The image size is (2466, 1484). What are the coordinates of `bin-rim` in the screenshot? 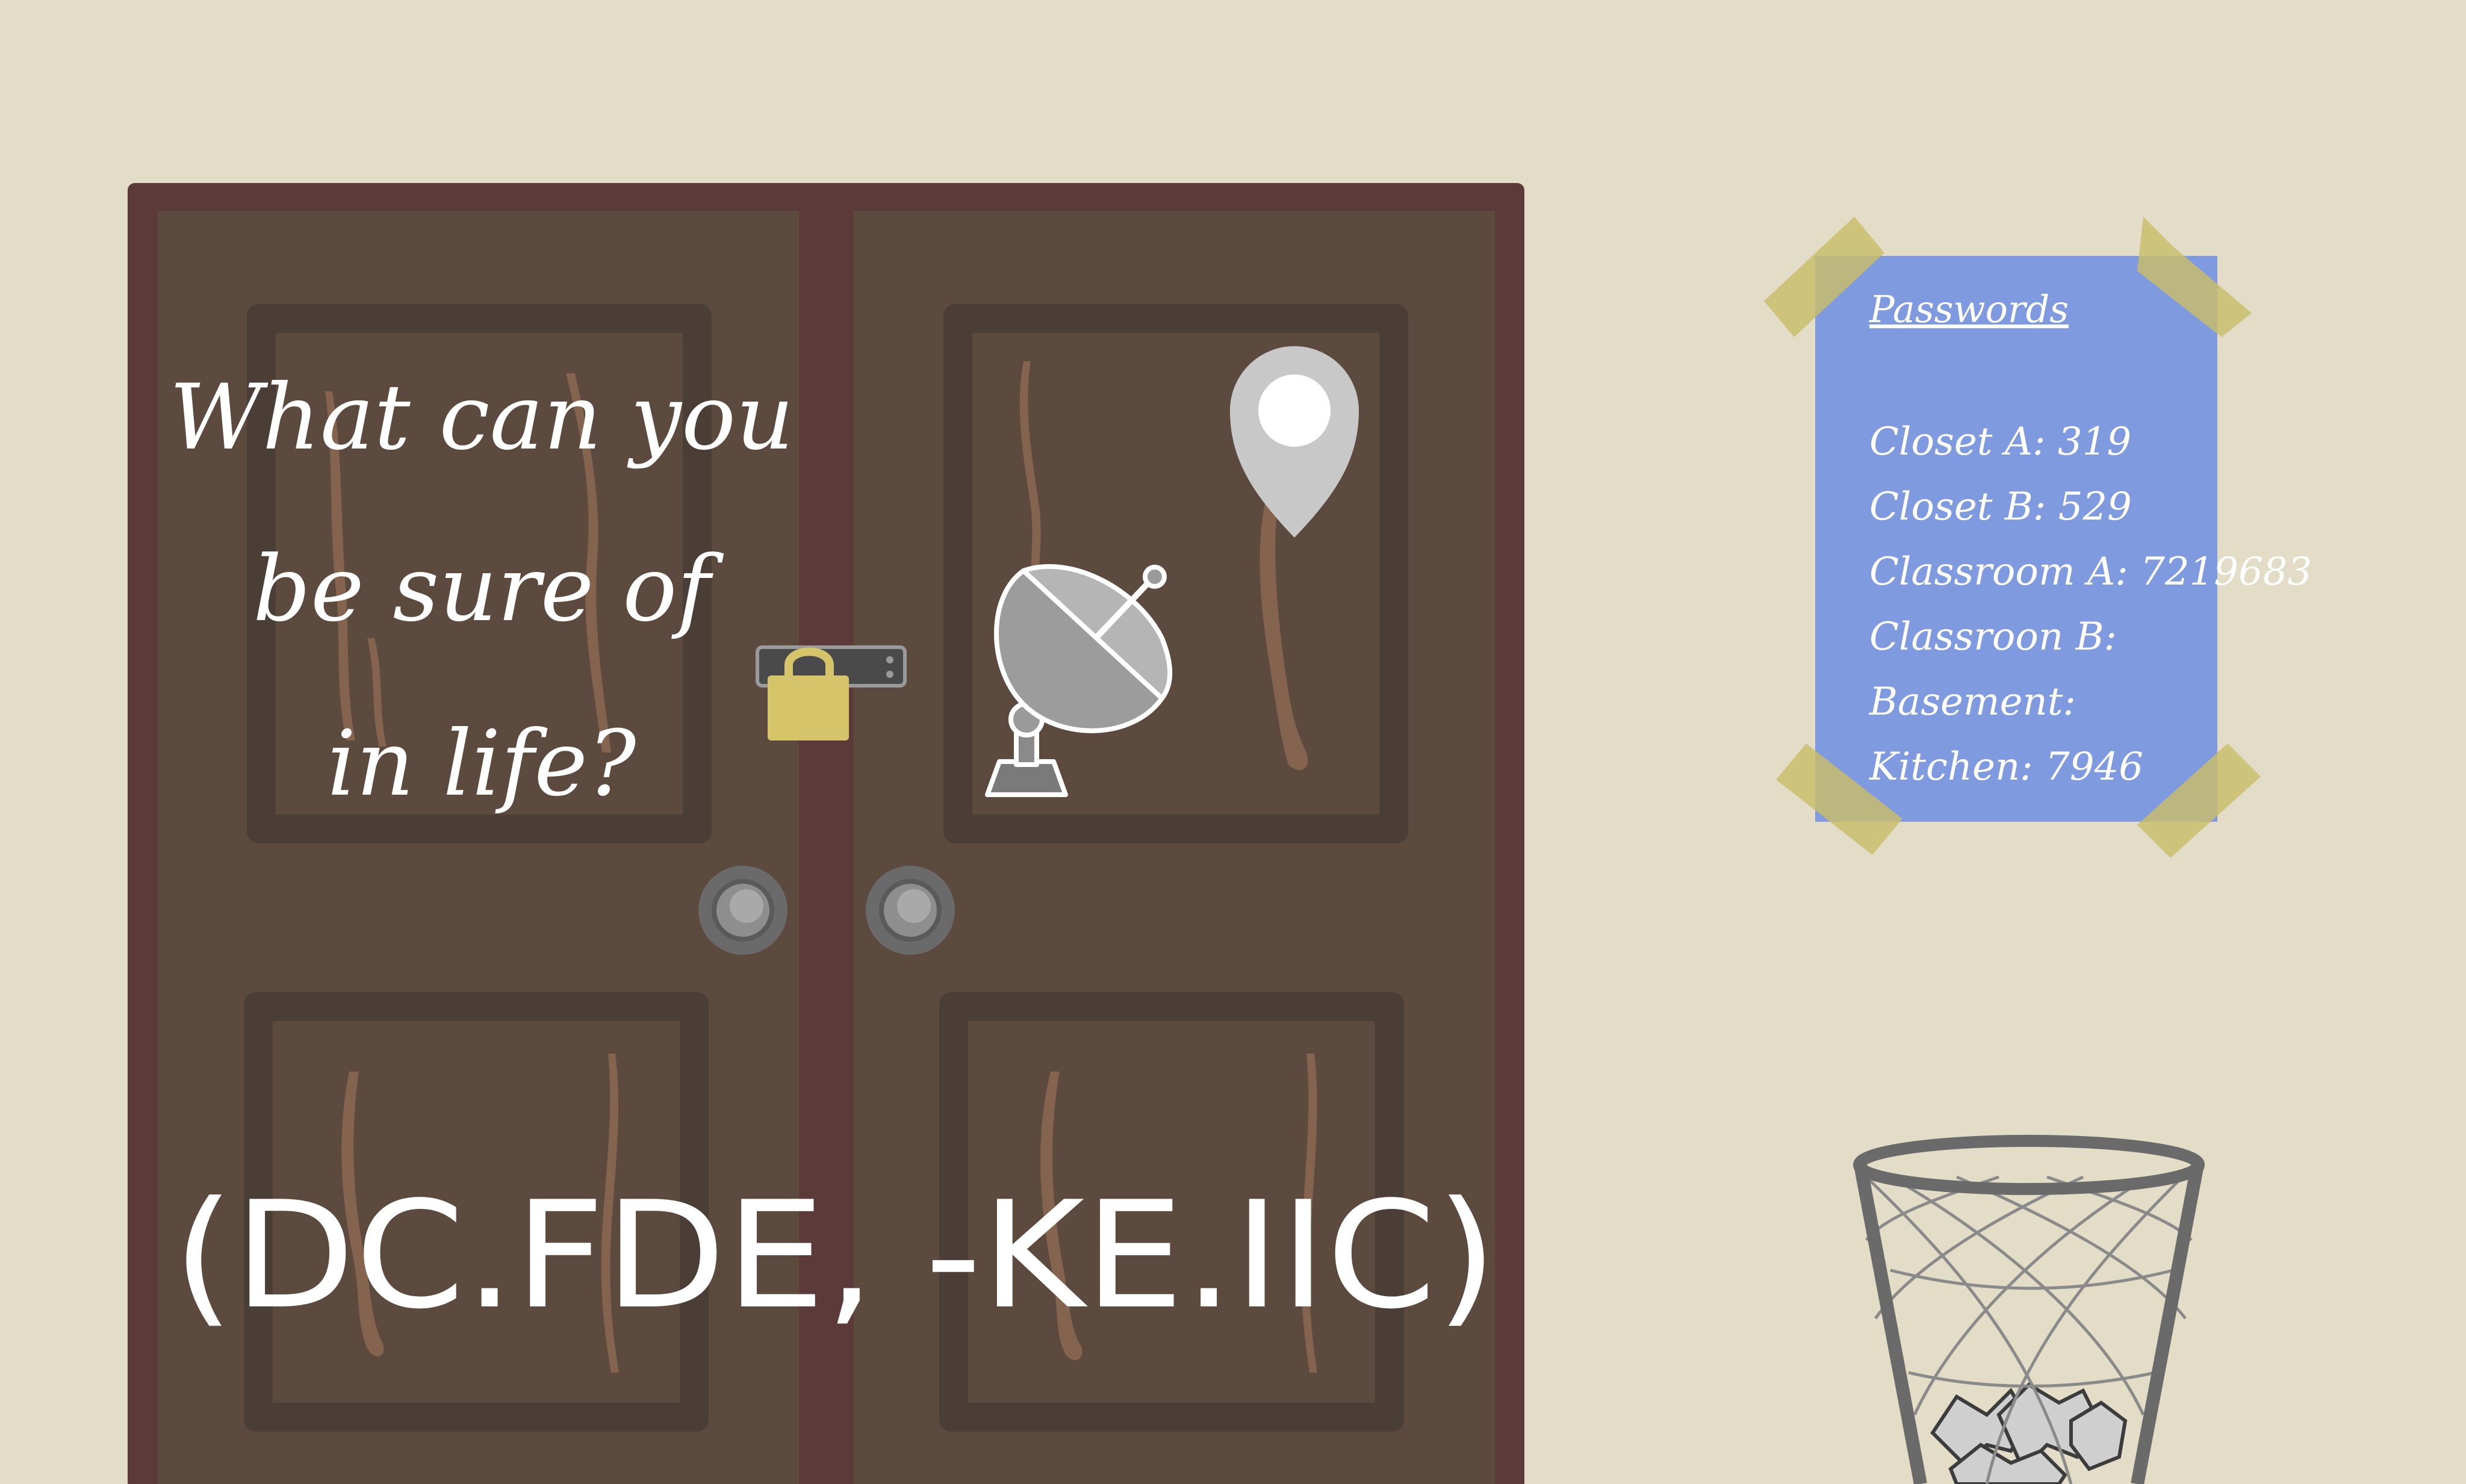 It's located at (2029, 1165).